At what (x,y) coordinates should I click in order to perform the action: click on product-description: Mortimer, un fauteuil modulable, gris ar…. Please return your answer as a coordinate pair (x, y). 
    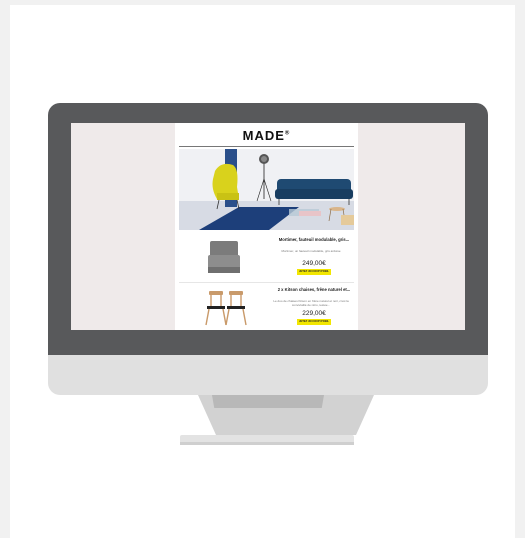
    Looking at the image, I should click on (311, 251).